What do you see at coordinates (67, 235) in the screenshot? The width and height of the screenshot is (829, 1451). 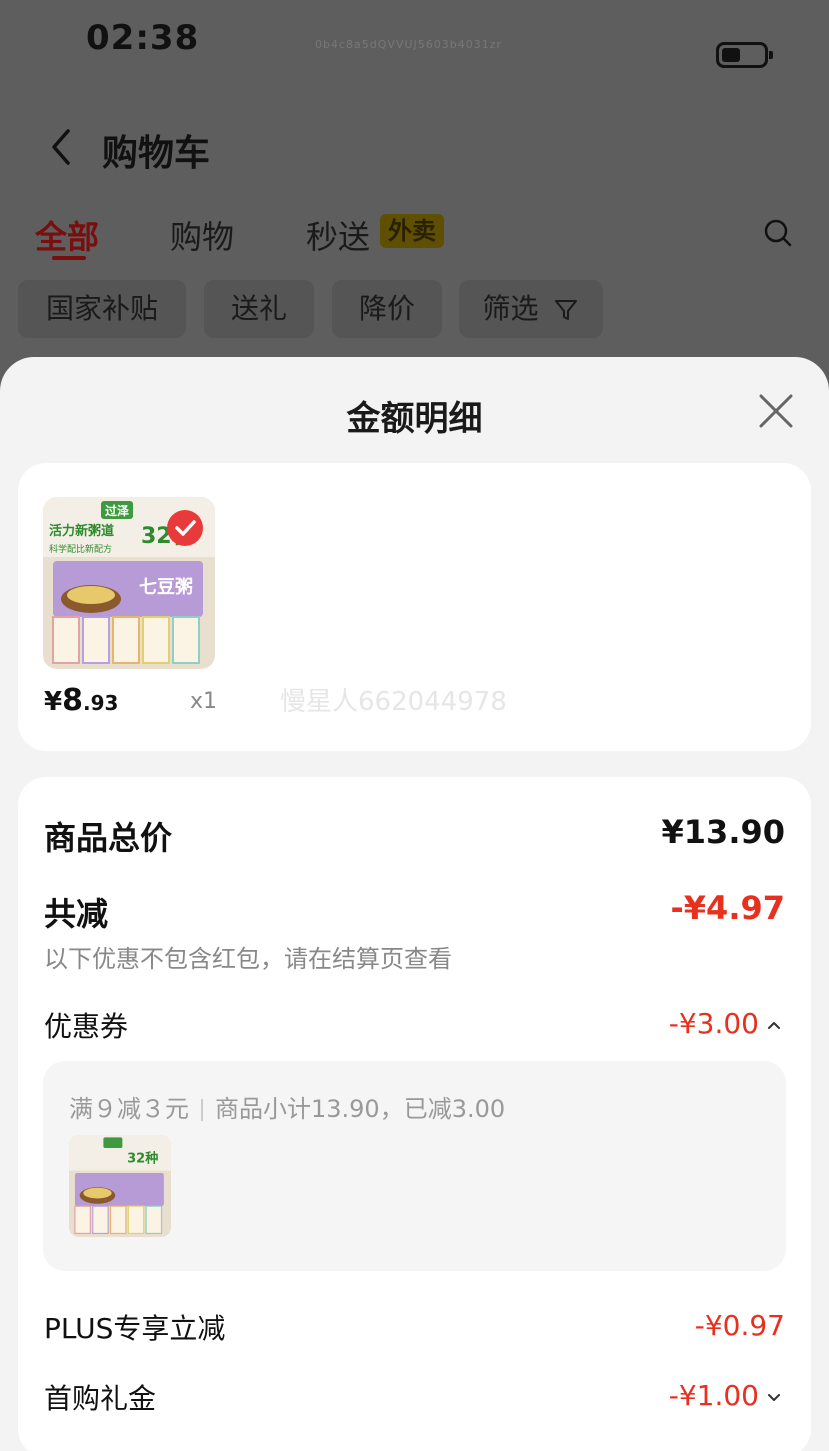 I see `tab-all: 全部` at bounding box center [67, 235].